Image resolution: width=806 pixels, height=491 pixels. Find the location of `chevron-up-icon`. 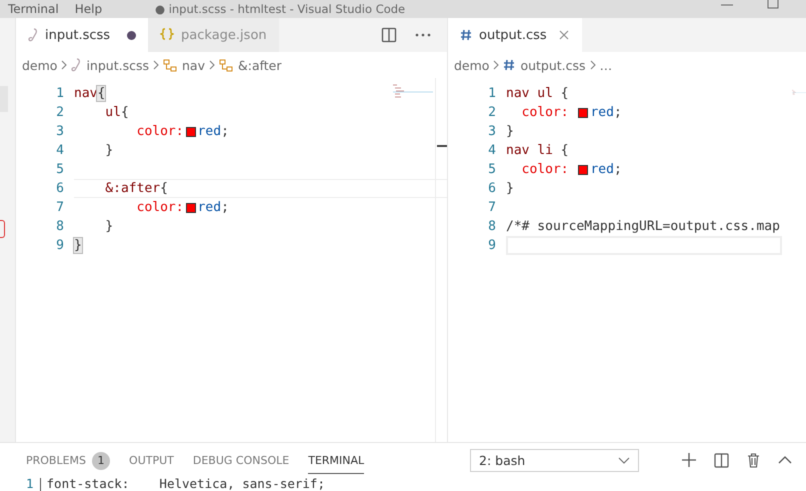

chevron-up-icon is located at coordinates (785, 460).